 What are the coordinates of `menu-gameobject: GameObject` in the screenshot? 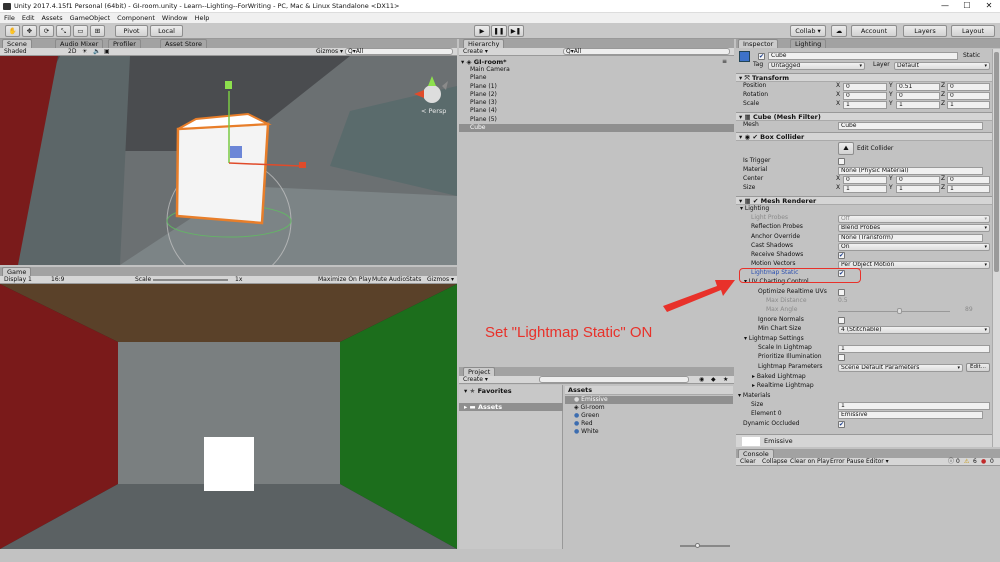 It's located at (90, 18).